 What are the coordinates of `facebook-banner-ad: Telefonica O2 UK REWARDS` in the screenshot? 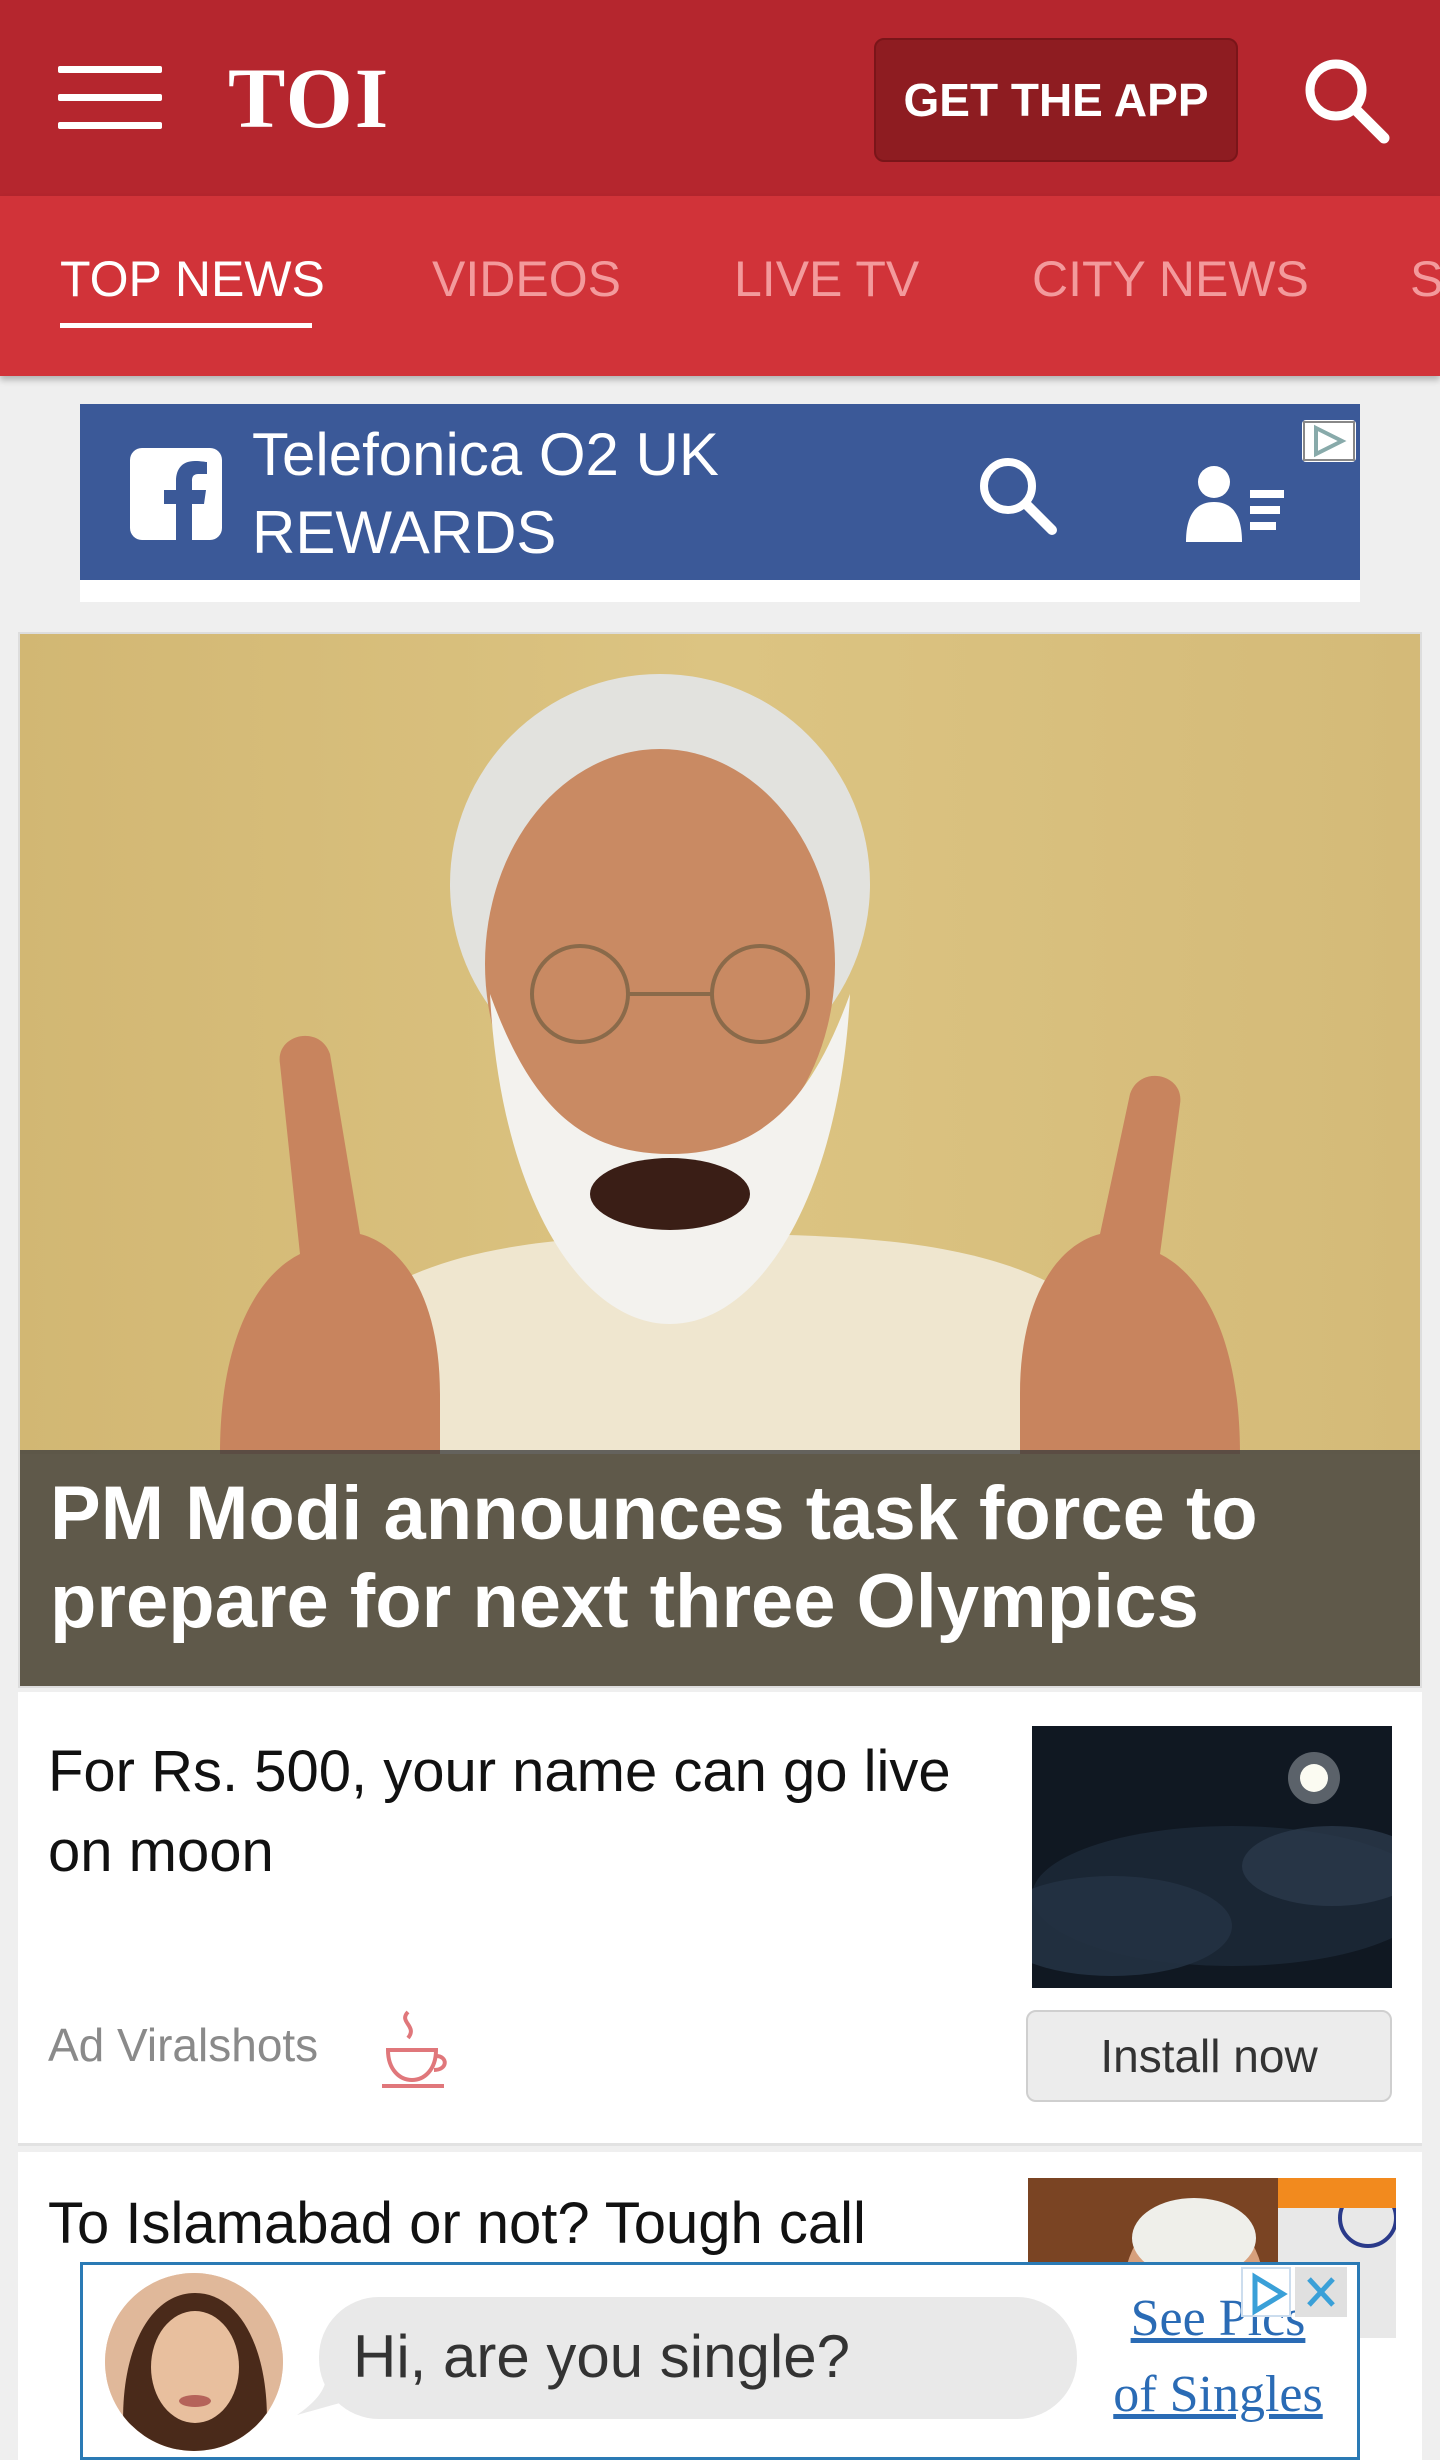 It's located at (720, 503).